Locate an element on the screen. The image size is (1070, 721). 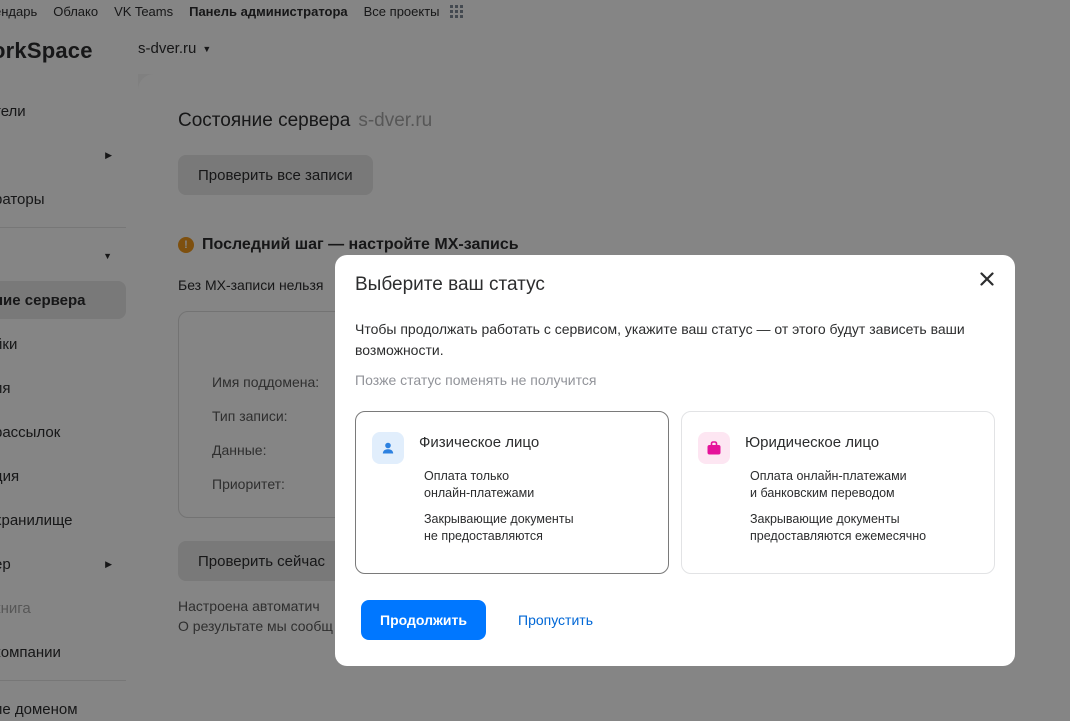
close-icon is located at coordinates (987, 279).